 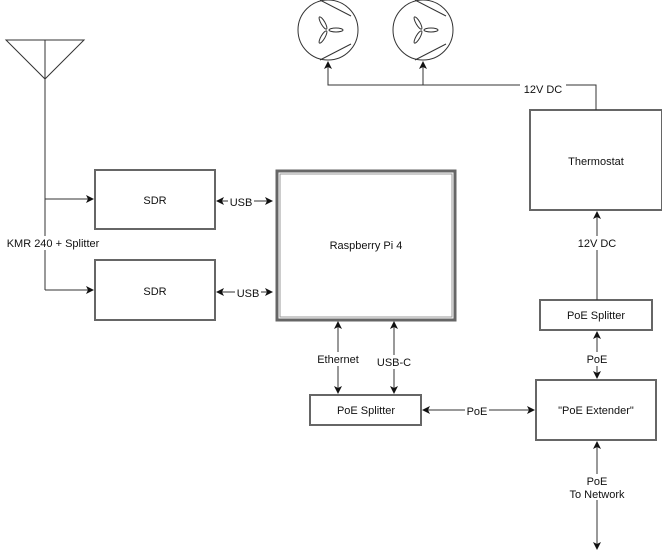 I want to click on sdr2-label: SDR, so click(x=154, y=292).